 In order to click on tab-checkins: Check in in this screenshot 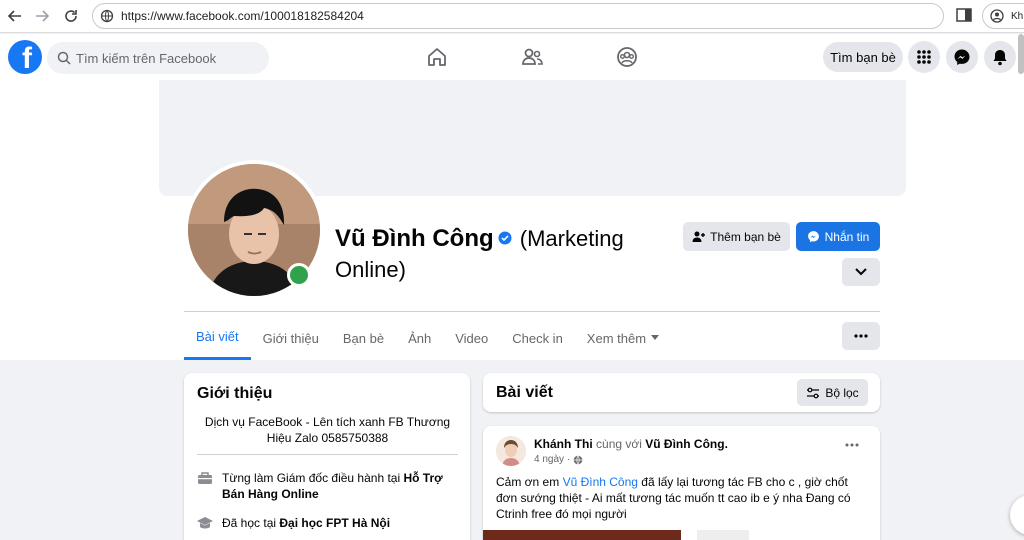, I will do `click(537, 338)`.